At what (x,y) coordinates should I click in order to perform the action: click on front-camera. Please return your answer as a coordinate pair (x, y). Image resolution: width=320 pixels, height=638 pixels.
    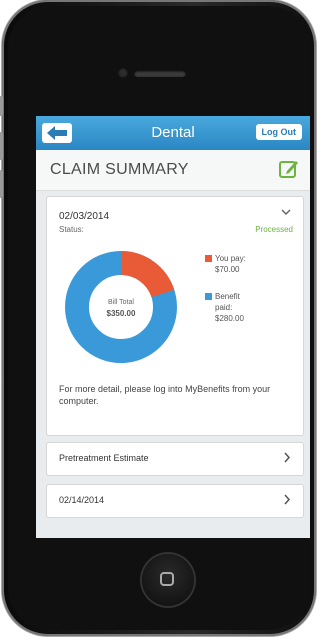
    Looking at the image, I should click on (123, 73).